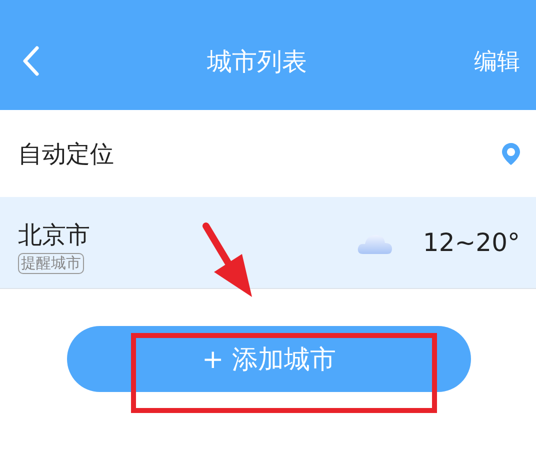  I want to click on auto-location-label: 自动定位, so click(66, 154).